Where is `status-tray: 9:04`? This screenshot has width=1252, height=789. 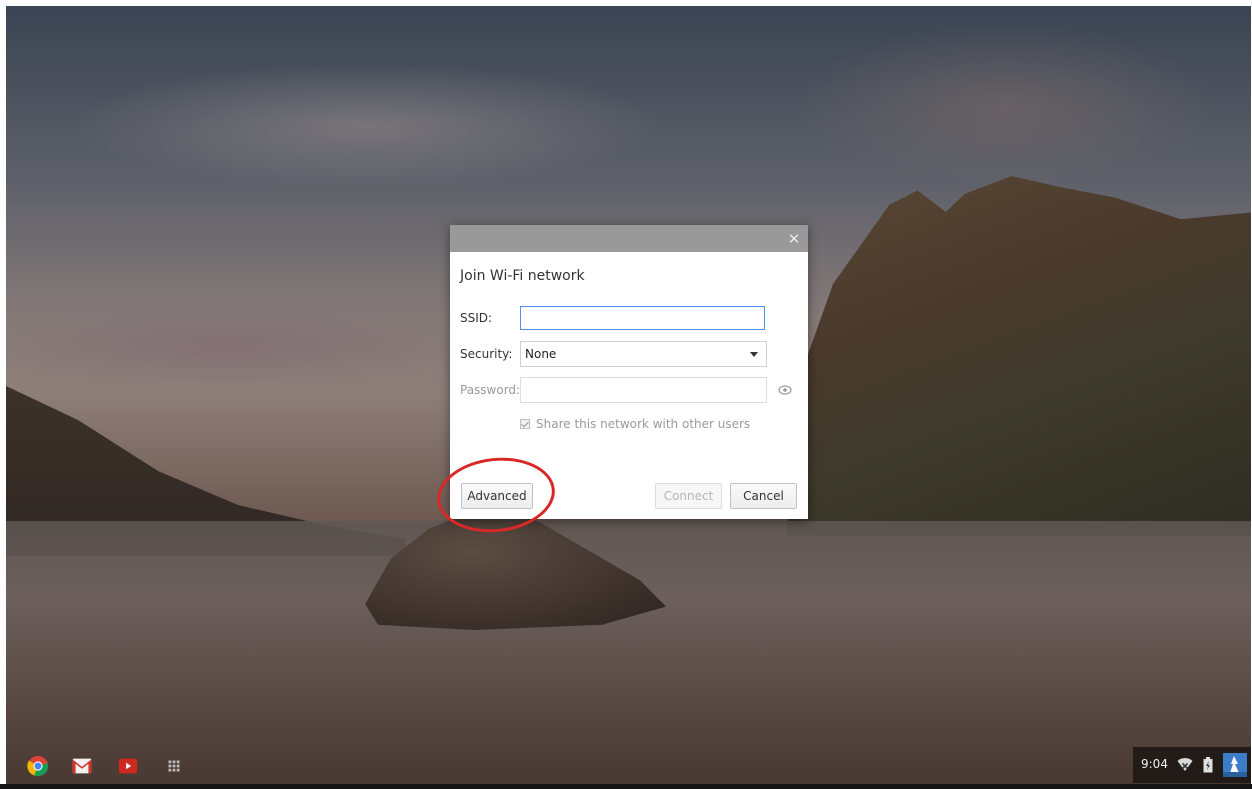
status-tray: 9:04 is located at coordinates (1192, 765).